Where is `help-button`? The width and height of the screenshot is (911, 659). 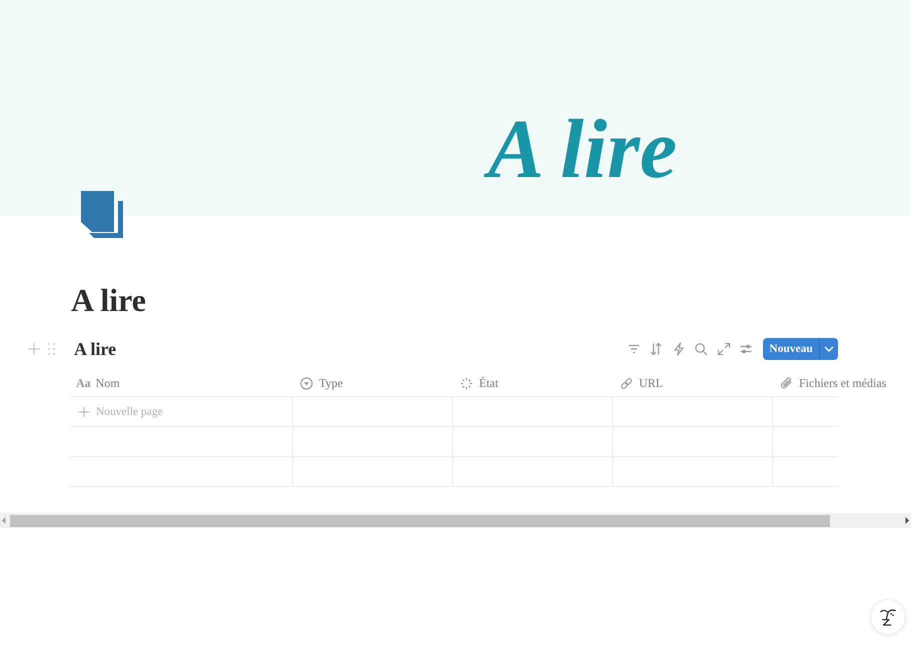
help-button is located at coordinates (888, 617).